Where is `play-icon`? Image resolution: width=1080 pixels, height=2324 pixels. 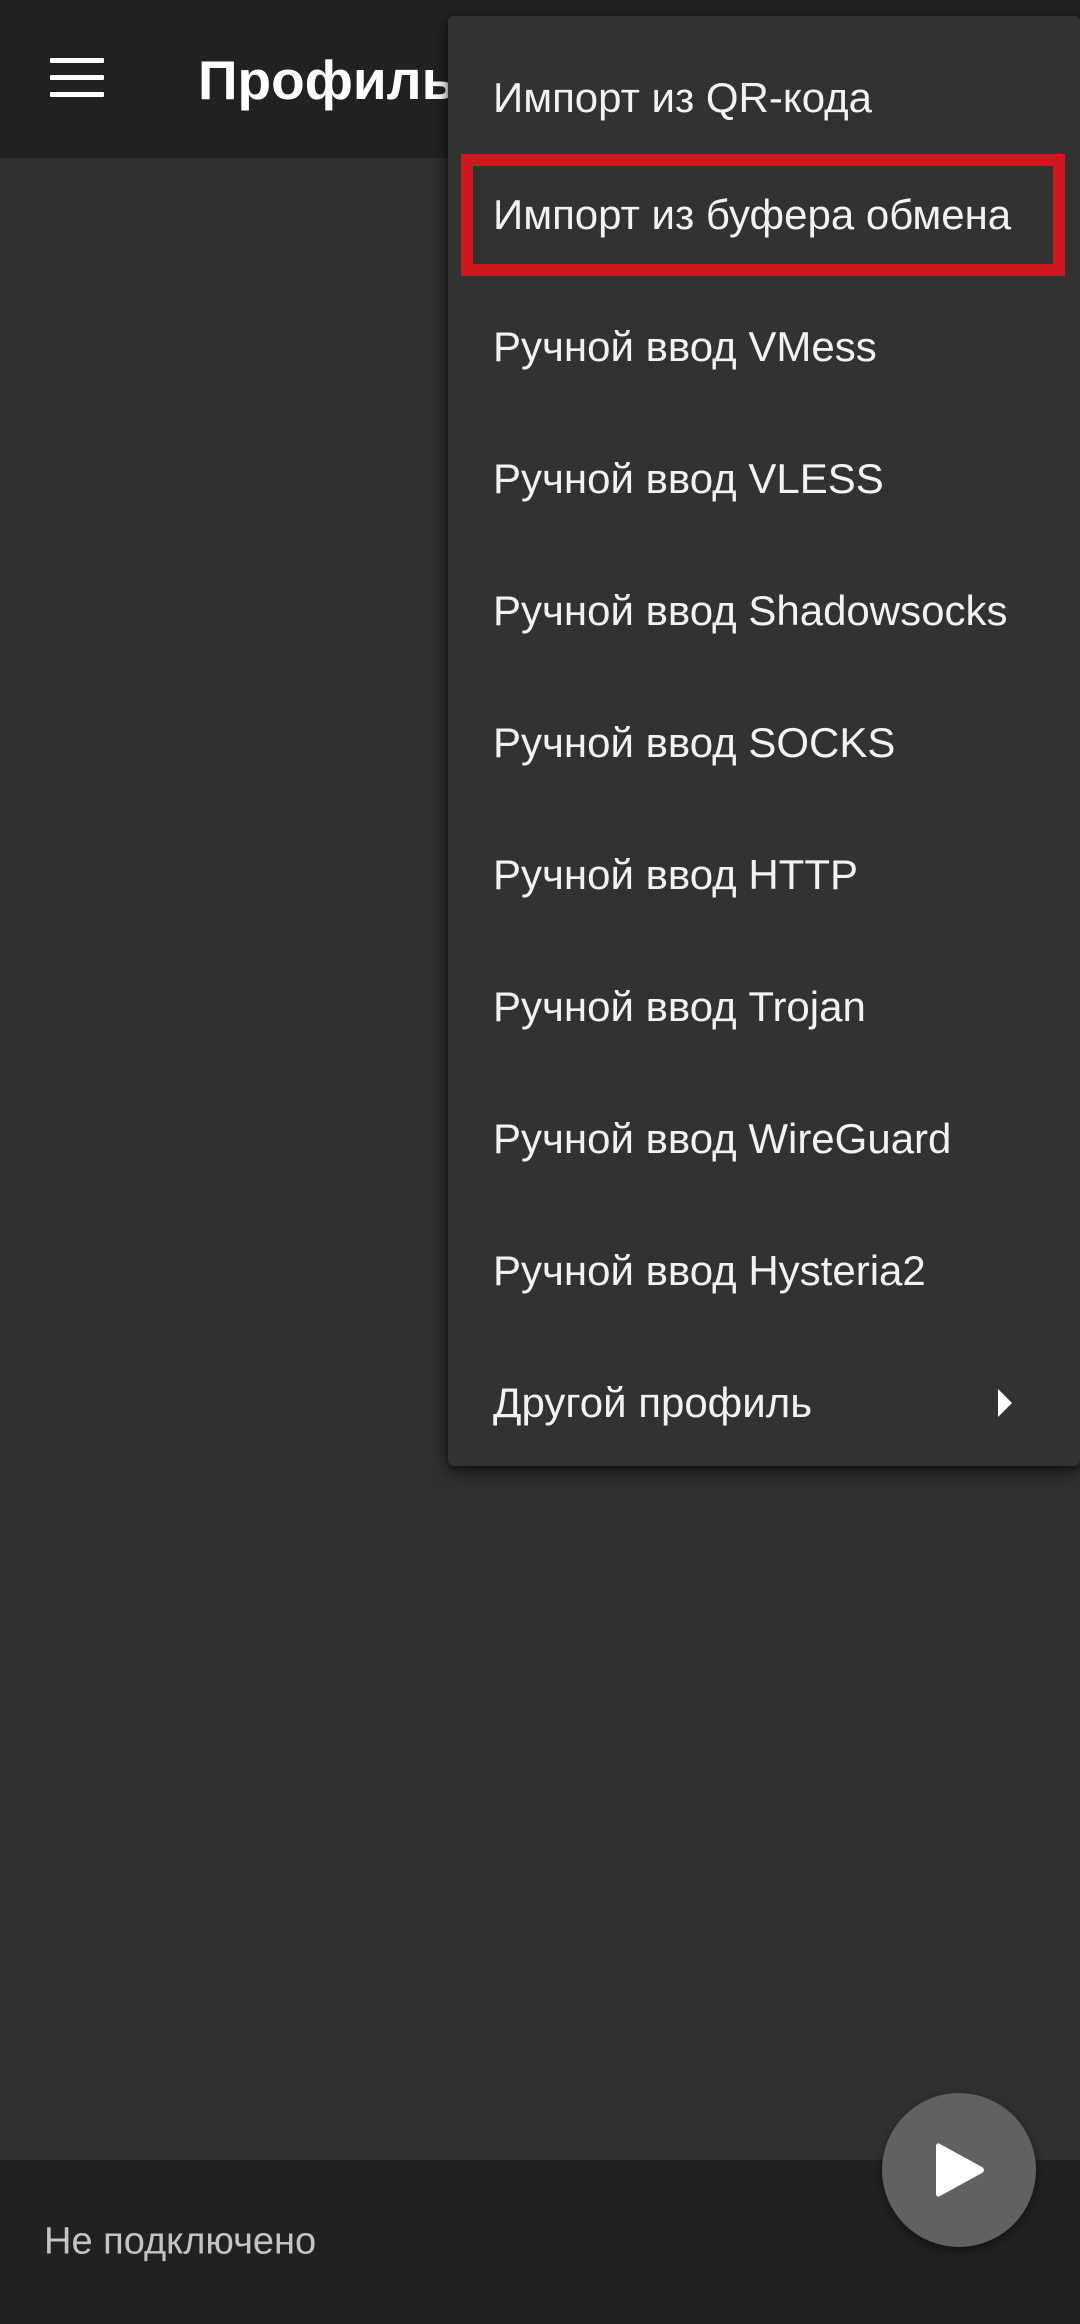 play-icon is located at coordinates (960, 2170).